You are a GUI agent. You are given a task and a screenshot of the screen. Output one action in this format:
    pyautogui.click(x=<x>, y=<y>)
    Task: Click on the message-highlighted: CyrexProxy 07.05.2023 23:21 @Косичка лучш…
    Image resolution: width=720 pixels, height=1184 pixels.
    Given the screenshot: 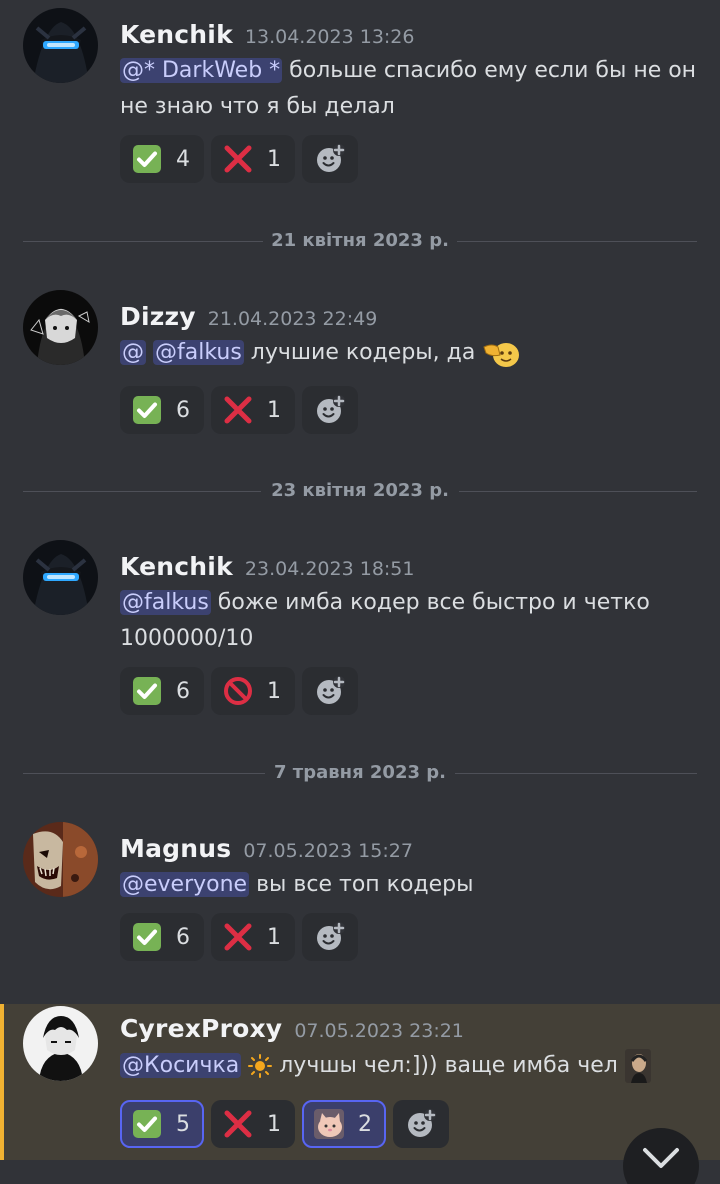 What is the action you would take?
    pyautogui.click(x=360, y=1082)
    